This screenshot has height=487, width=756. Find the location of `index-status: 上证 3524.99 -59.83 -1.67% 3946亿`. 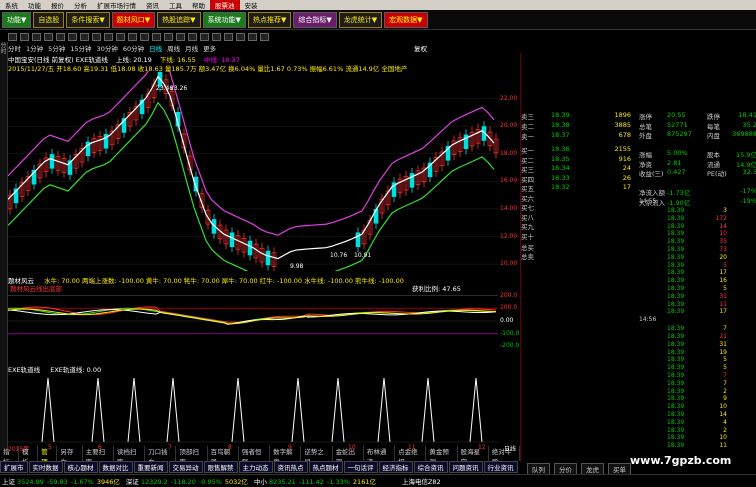

index-status: 上证 3524.99 -59.83 -1.67% 3946亿 is located at coordinates (61, 481).